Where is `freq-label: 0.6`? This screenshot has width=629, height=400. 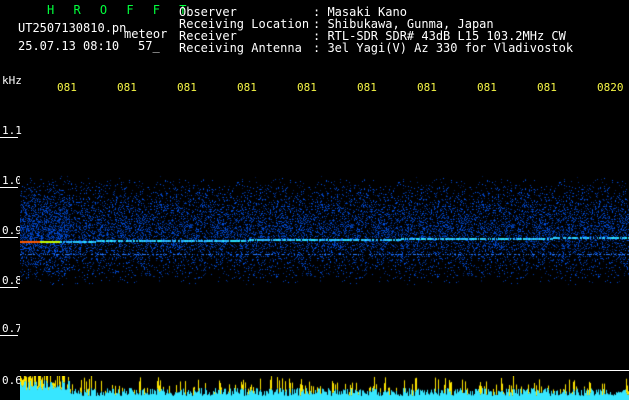
freq-label: 0.6 is located at coordinates (12, 380).